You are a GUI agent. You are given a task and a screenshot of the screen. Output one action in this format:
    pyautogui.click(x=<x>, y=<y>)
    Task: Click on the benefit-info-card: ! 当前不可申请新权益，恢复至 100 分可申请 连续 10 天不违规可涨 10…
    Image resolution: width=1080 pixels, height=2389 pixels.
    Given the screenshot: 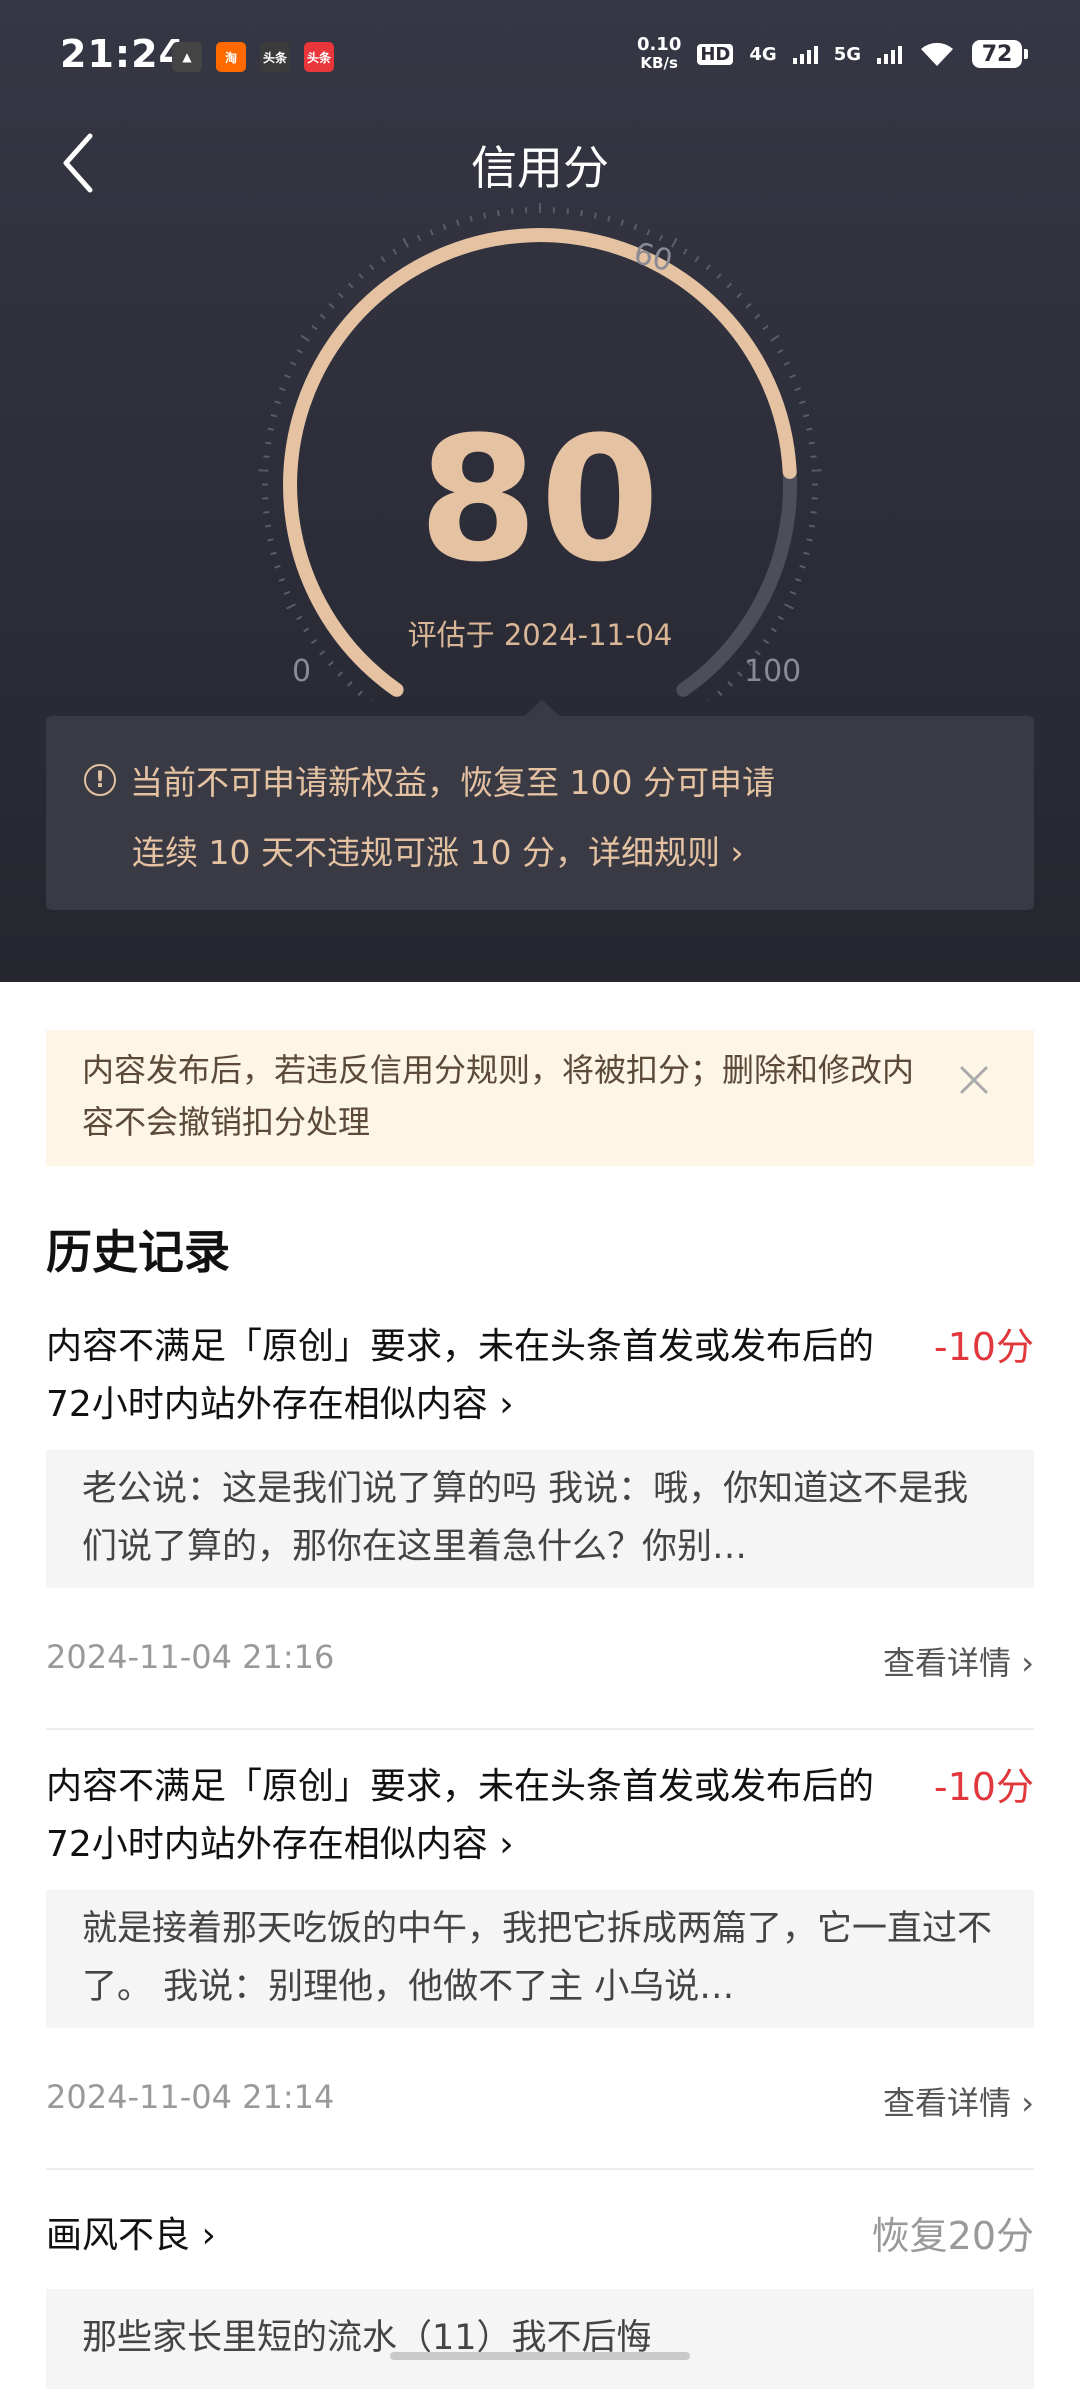 What is the action you would take?
    pyautogui.click(x=540, y=813)
    